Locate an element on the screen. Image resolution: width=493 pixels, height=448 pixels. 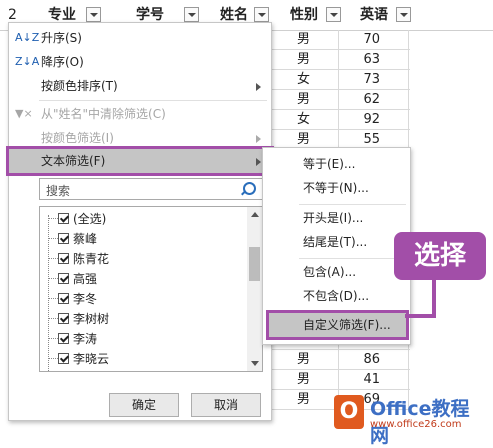
list-item-label: 蔡峰 is located at coordinates (85, 239).